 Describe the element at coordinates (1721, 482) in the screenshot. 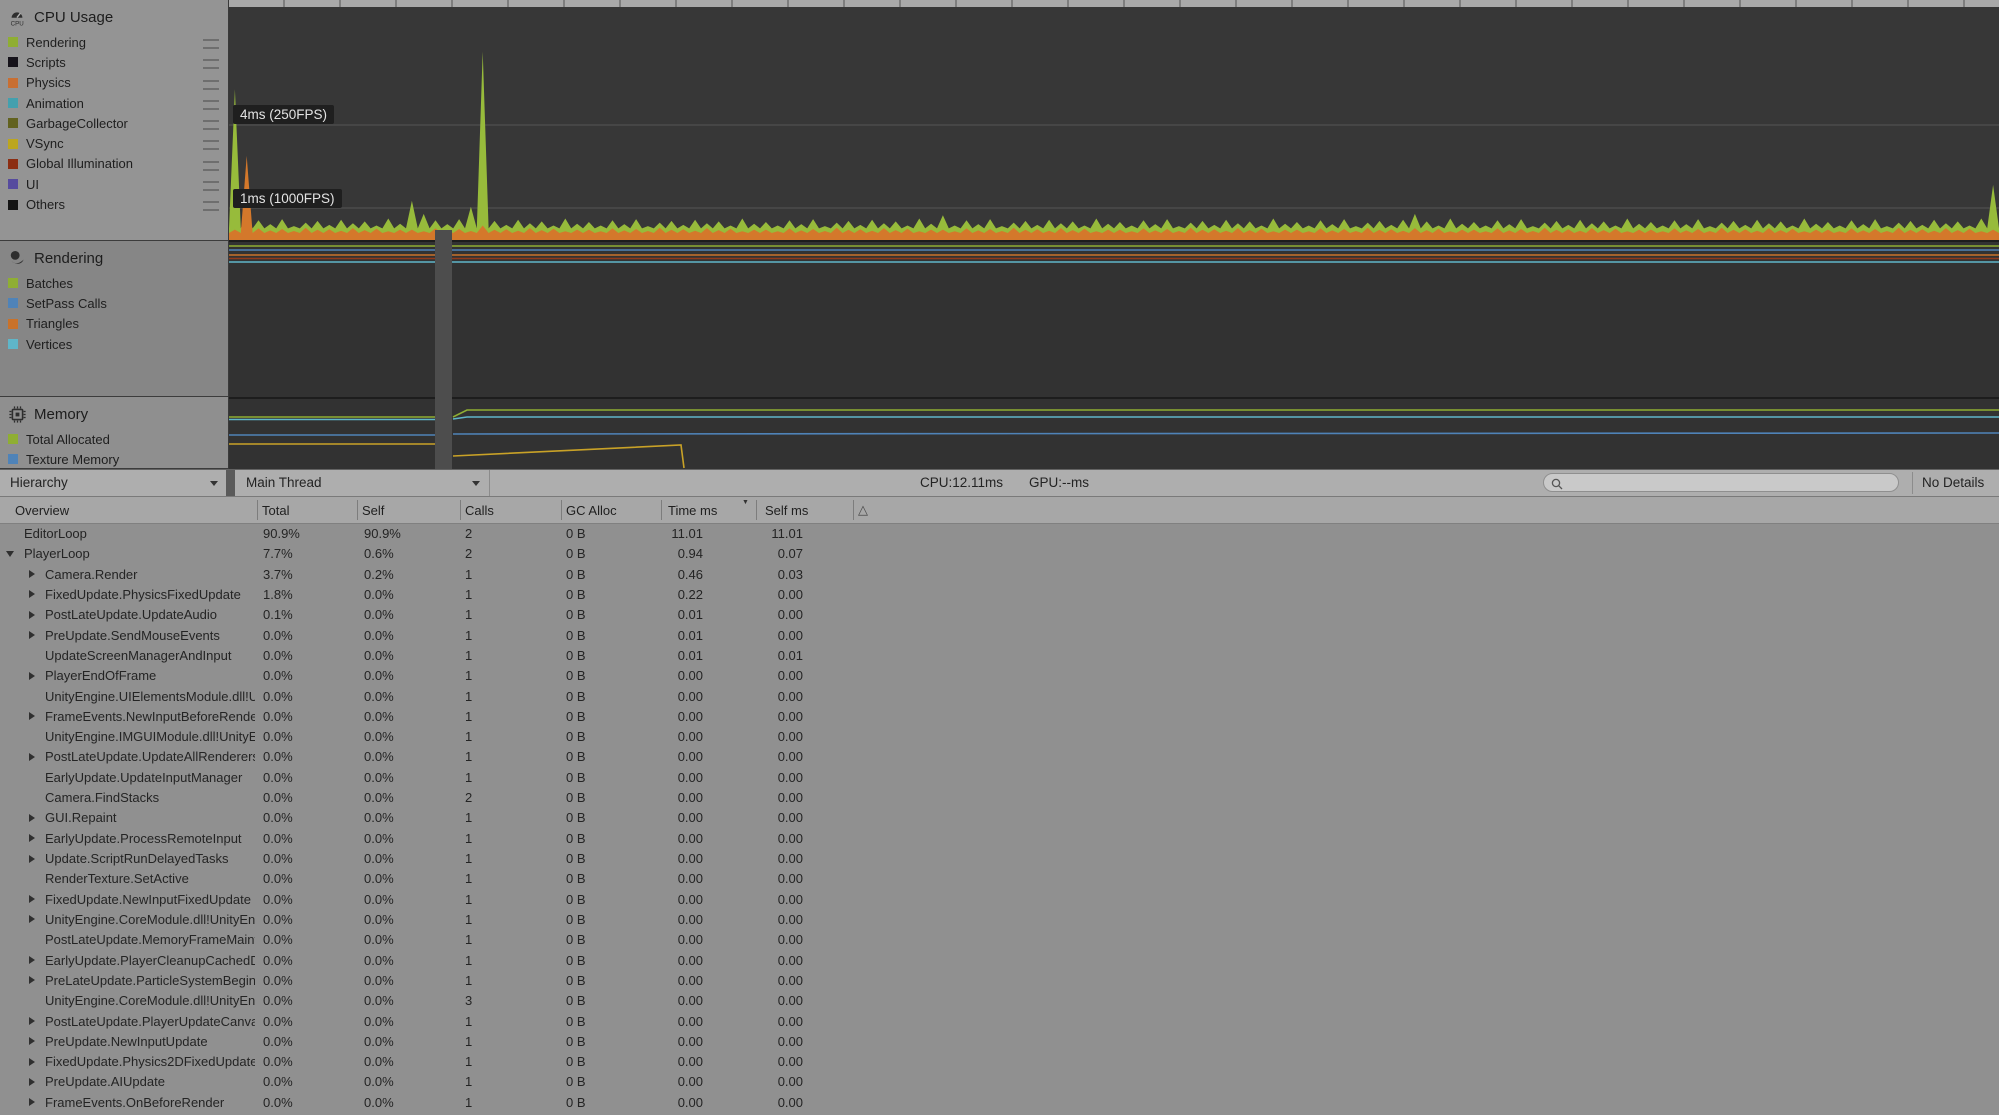

I see `search-input` at that location.